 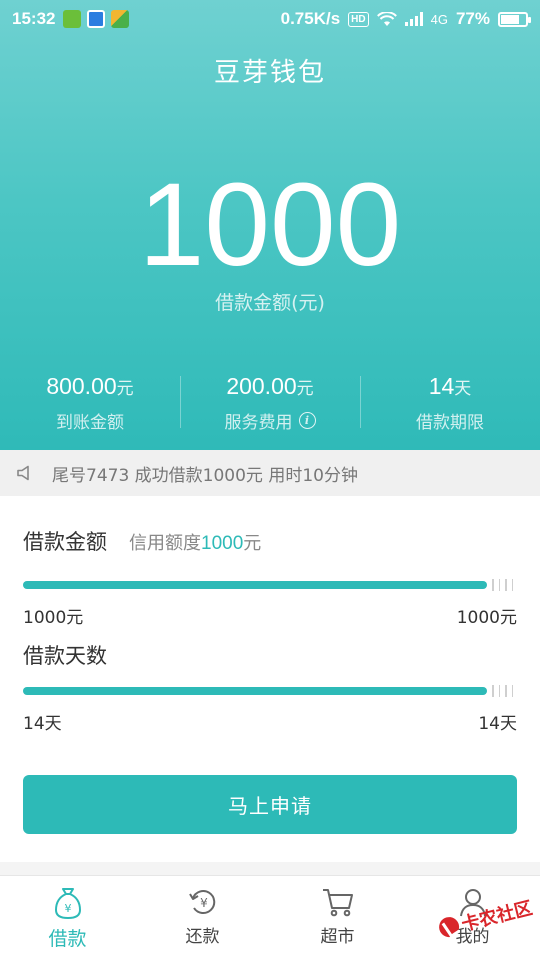 I want to click on amount-row-header: 借款金额 信用额度1000元, so click(x=142, y=541).